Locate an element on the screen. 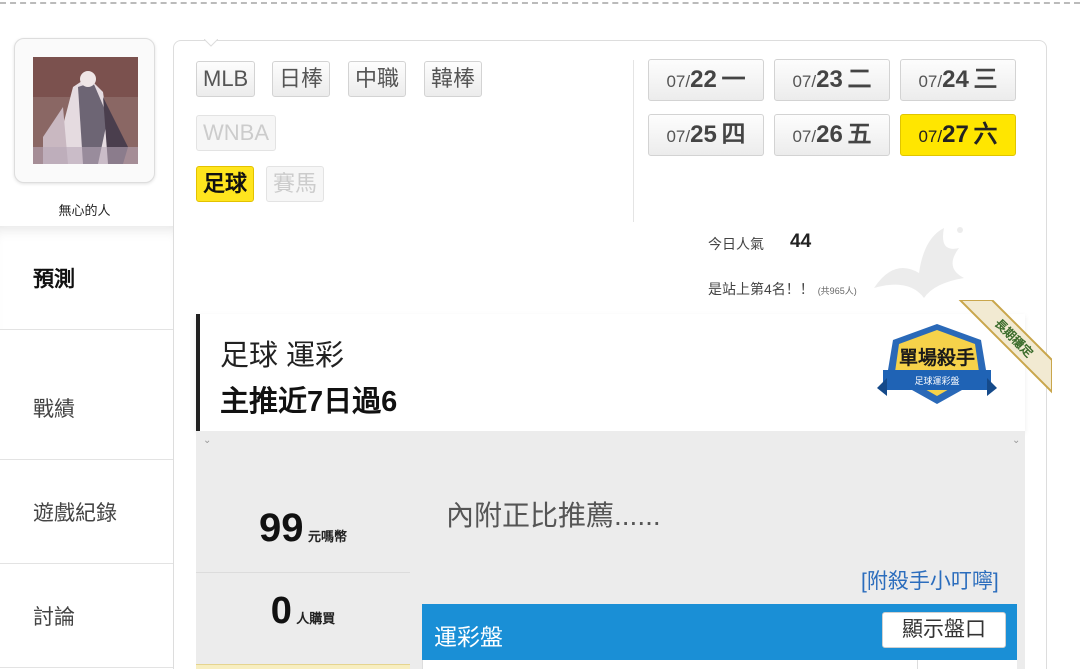  date-weekday: 六 is located at coordinates (985, 134).